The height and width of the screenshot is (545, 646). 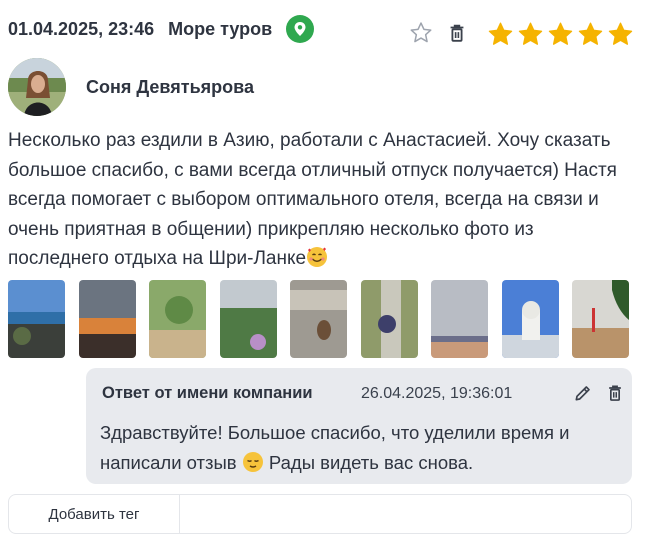 I want to click on photo-gallery, so click(x=318, y=319).